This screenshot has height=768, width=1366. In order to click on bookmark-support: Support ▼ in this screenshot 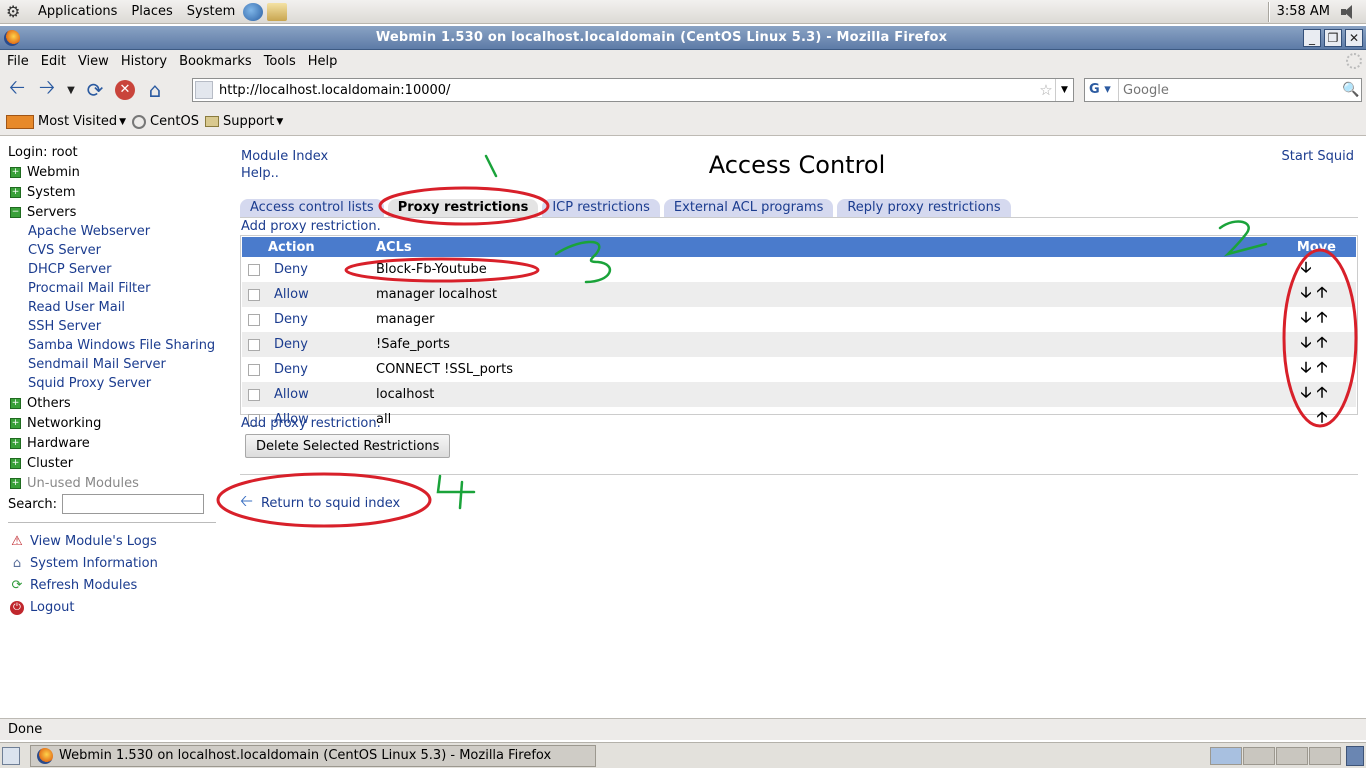, I will do `click(243, 121)`.